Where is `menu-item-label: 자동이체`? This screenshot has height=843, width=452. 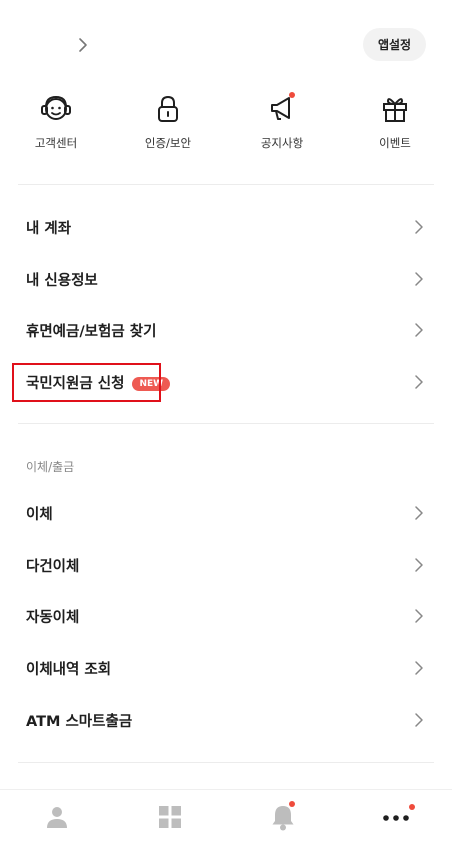 menu-item-label: 자동이체 is located at coordinates (53, 617).